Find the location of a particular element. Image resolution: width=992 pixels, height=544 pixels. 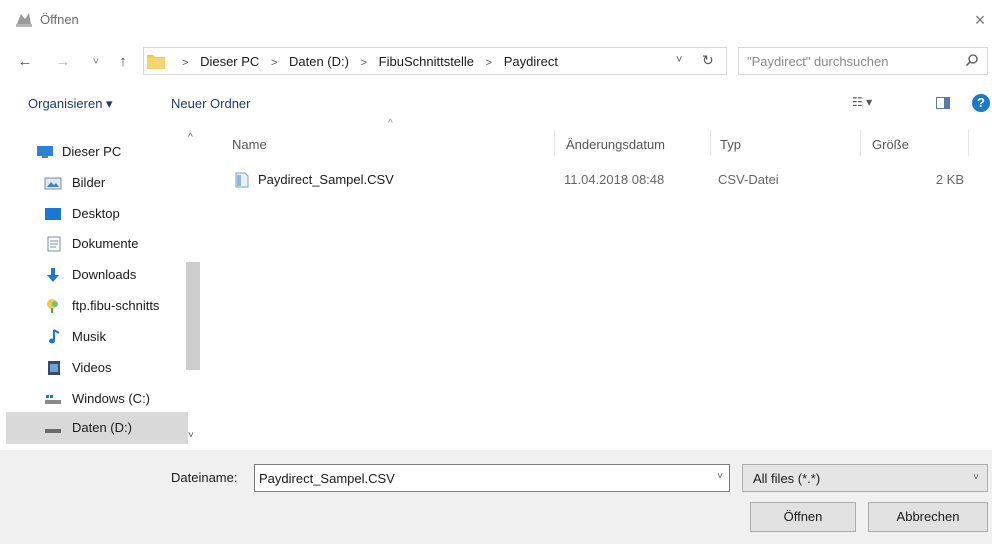

file-date: 11.04.2018 08:48 is located at coordinates (614, 179).